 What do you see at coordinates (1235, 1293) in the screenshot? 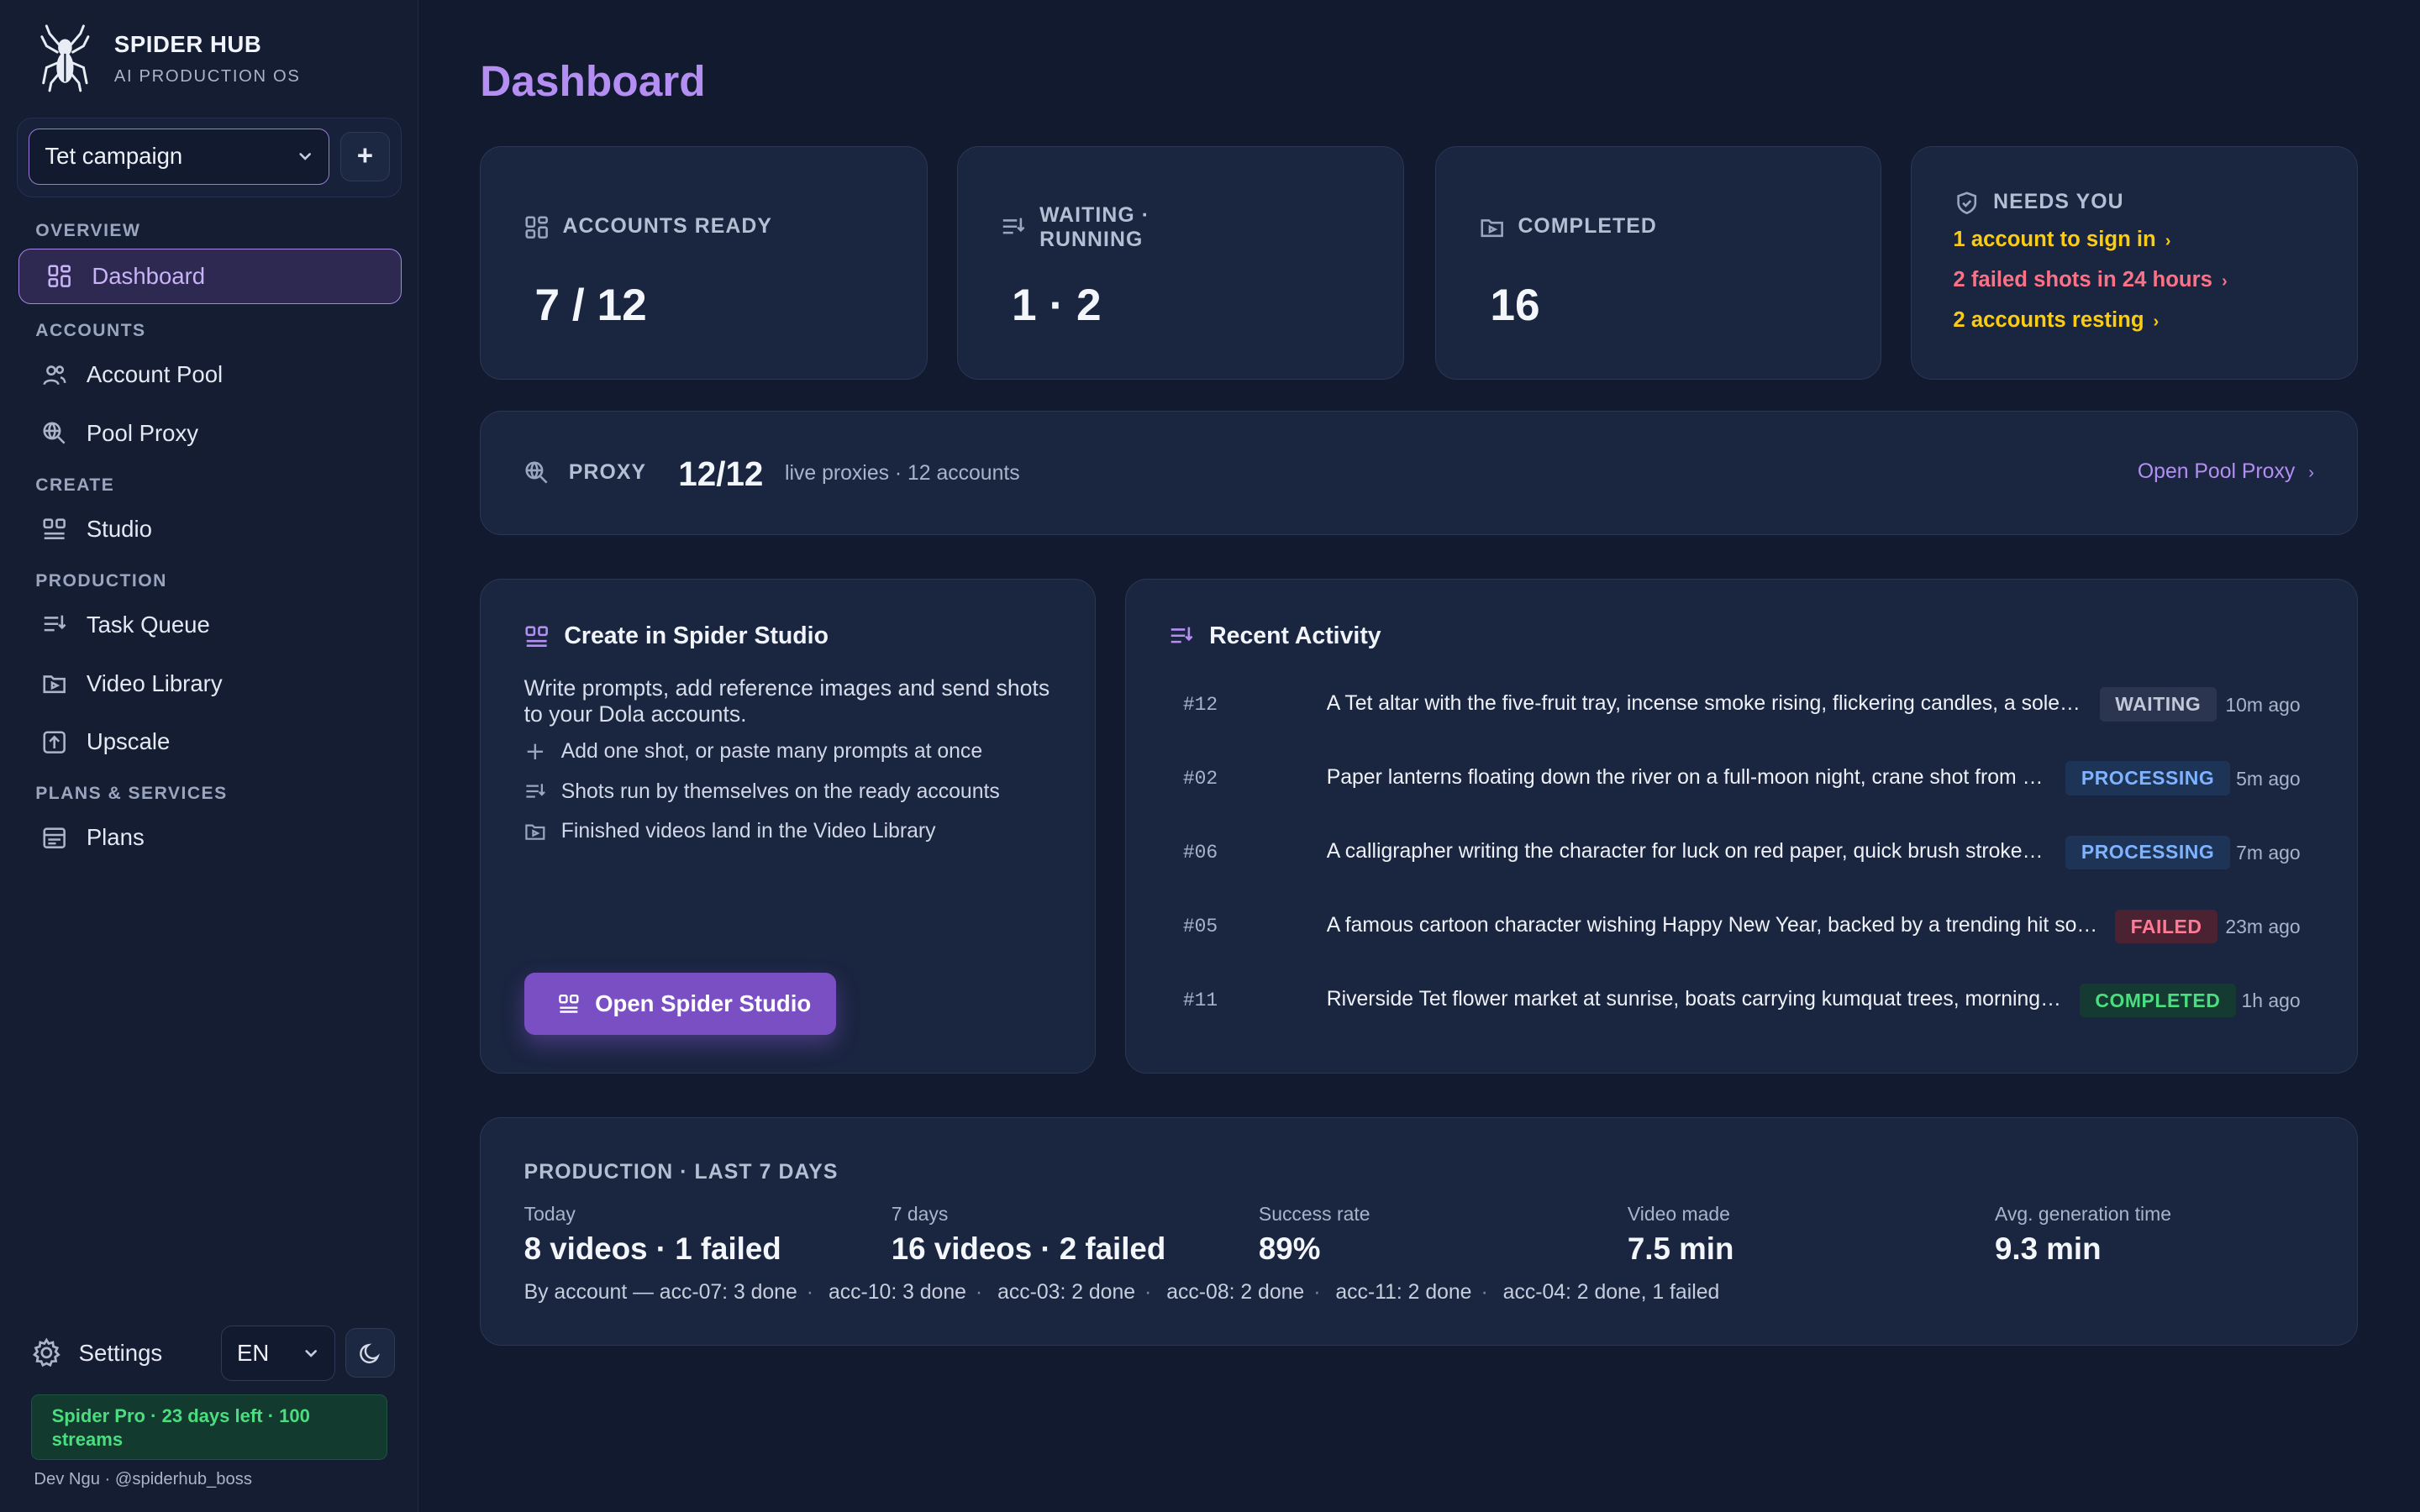
I see `by-account-item: acc-08: 2 done` at bounding box center [1235, 1293].